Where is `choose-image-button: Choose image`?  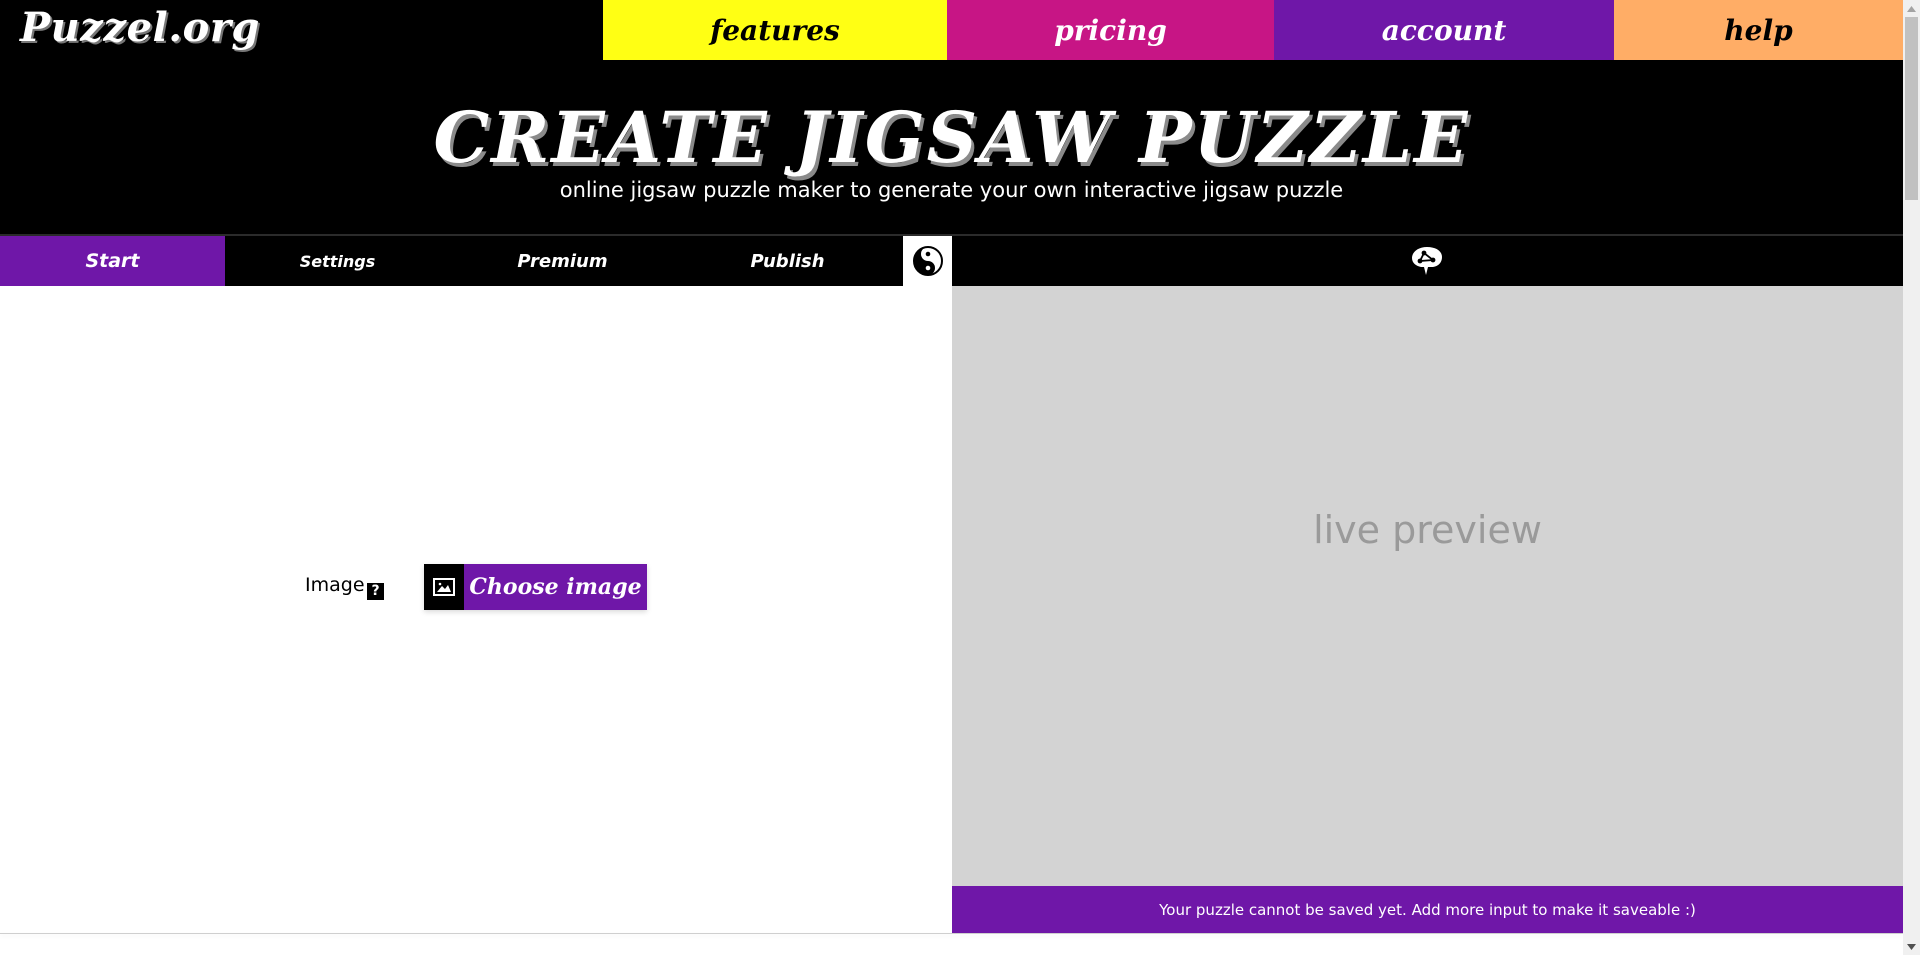
choose-image-button: Choose image is located at coordinates (535, 587).